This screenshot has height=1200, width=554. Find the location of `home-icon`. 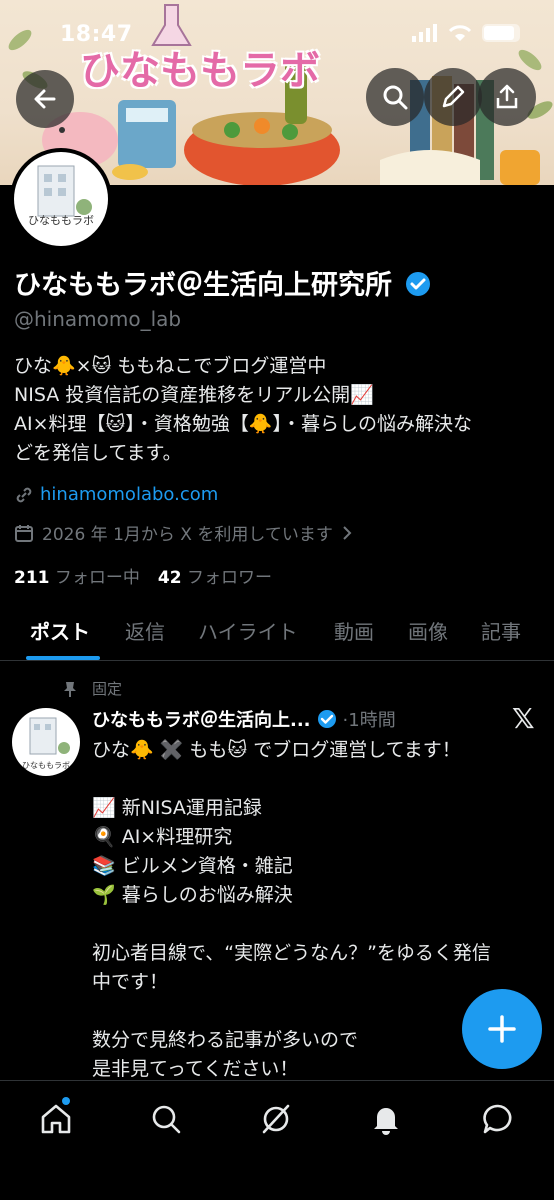

home-icon is located at coordinates (56, 1119).